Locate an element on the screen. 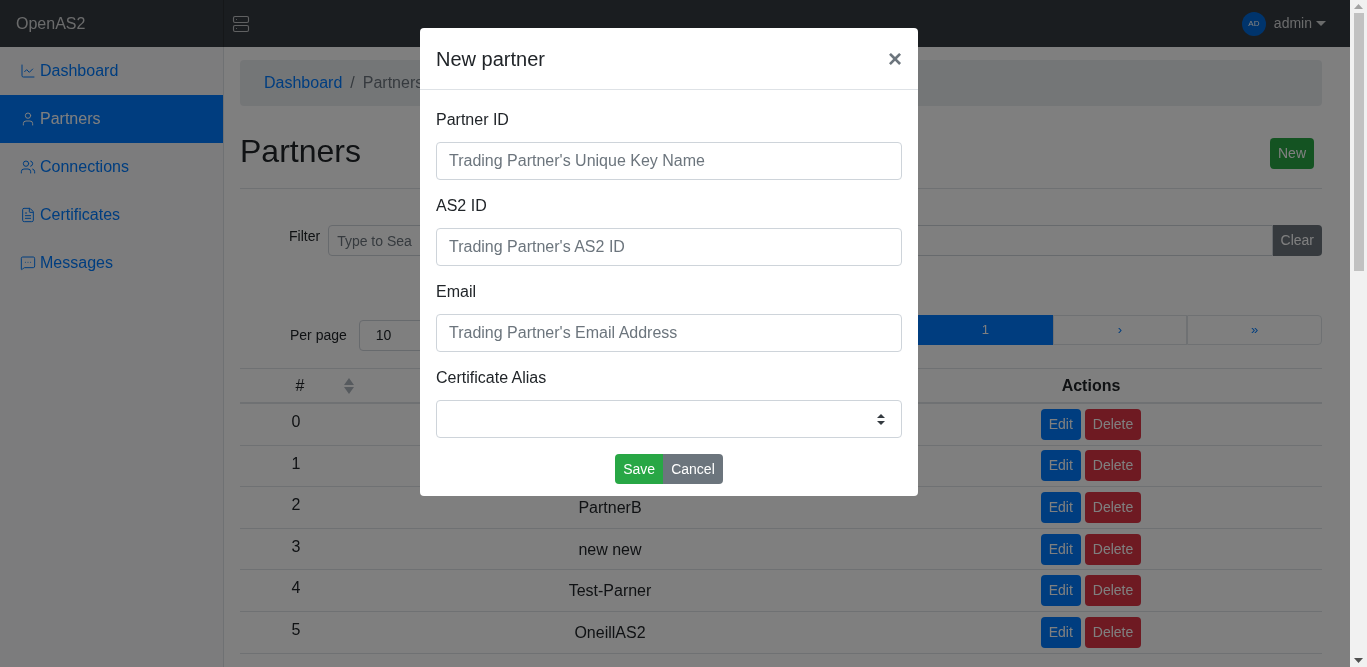 This screenshot has width=1367, height=667. field-label: AS2 ID is located at coordinates (462, 206).